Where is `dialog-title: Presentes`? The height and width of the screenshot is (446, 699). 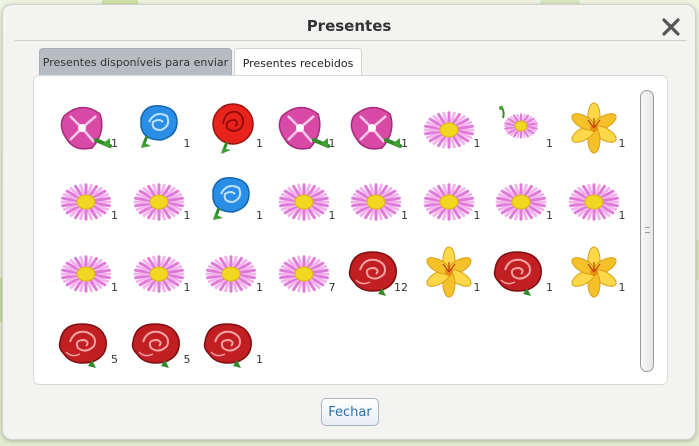 dialog-title: Presentes is located at coordinates (349, 26).